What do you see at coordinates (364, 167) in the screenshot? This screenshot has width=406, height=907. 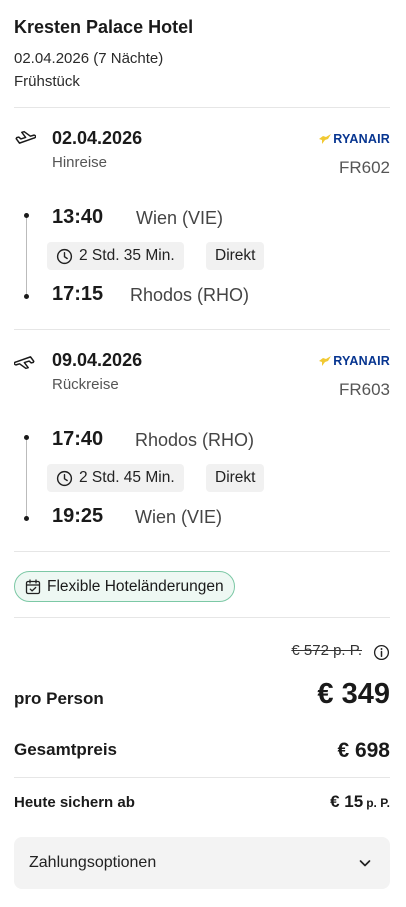 I see `outbound-flight-number: FR602` at bounding box center [364, 167].